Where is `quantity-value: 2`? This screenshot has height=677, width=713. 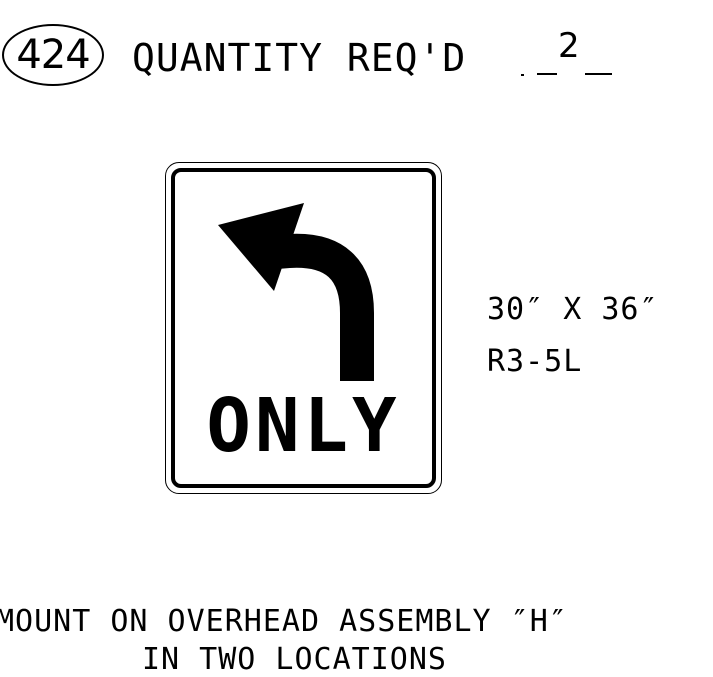 quantity-value: 2 is located at coordinates (569, 46).